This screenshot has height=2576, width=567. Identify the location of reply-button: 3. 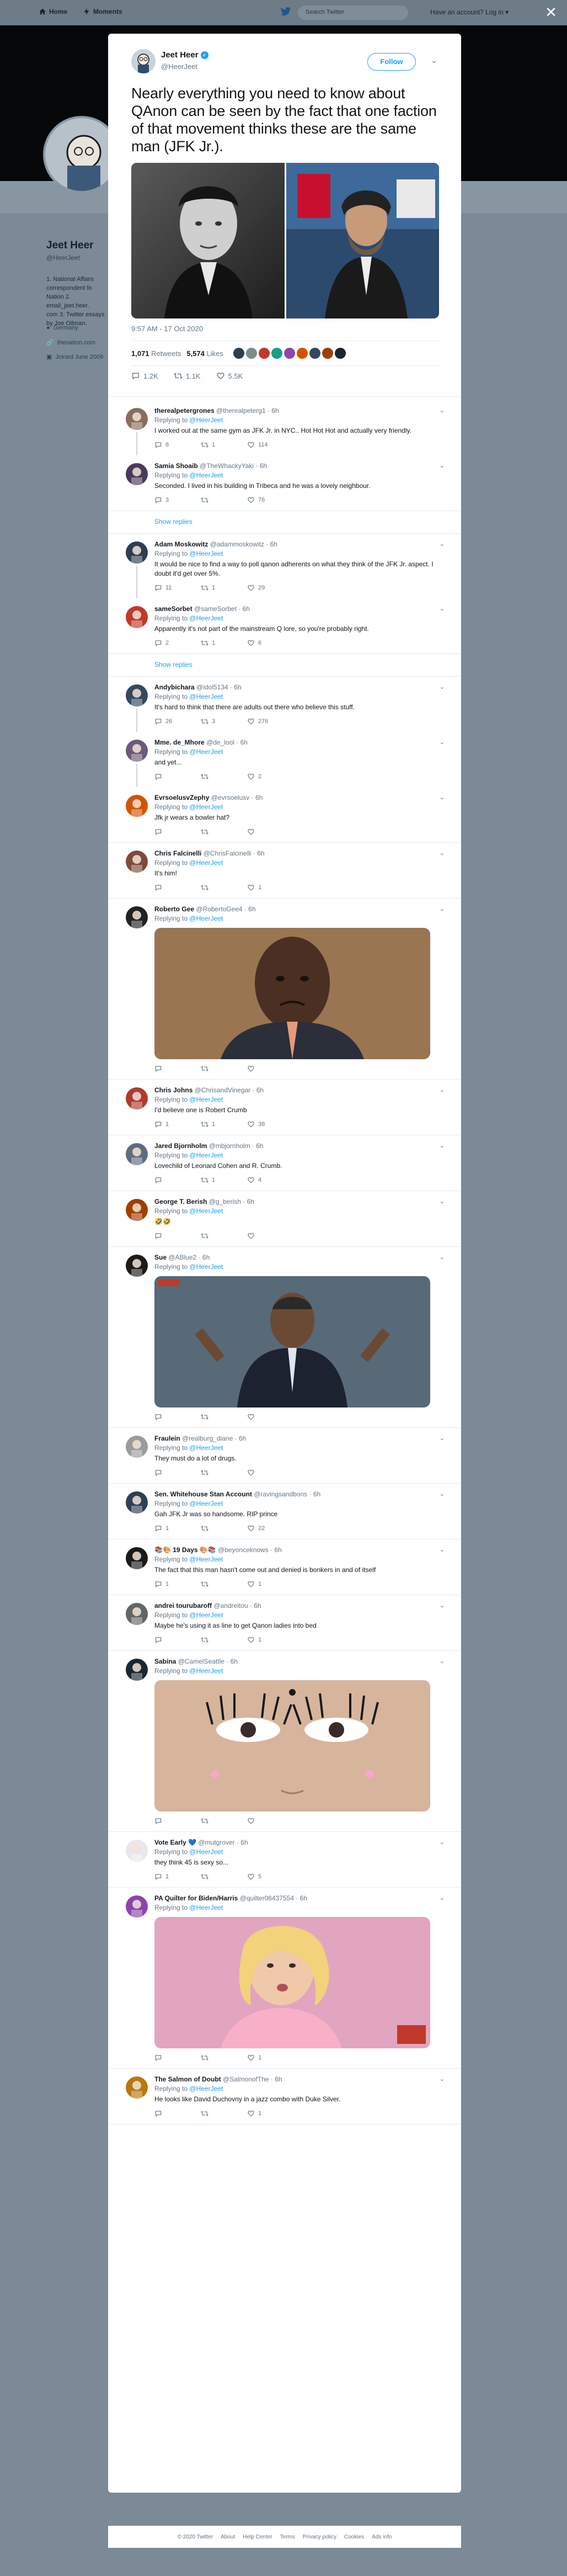
(177, 500).